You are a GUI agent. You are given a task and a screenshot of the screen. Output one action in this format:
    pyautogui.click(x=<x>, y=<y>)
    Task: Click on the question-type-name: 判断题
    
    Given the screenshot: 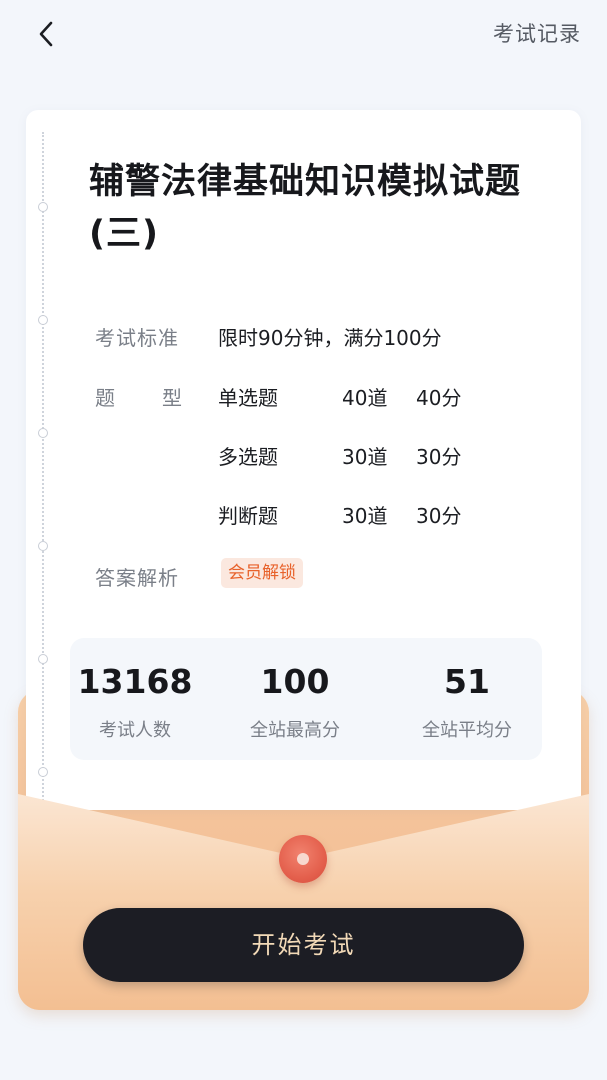 What is the action you would take?
    pyautogui.click(x=248, y=516)
    